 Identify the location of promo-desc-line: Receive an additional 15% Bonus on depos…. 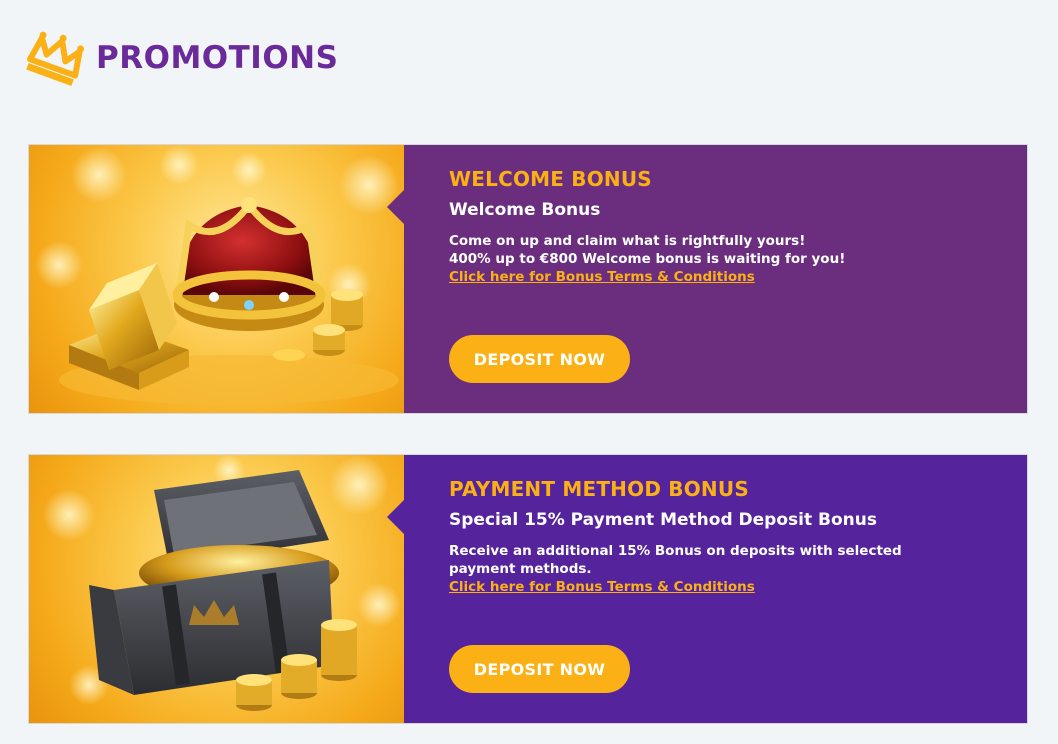
(675, 551).